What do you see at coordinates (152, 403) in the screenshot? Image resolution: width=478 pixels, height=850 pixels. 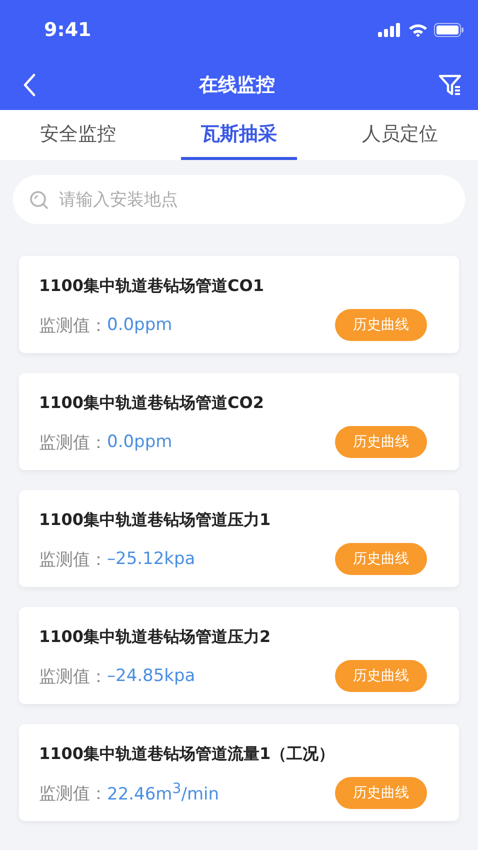 I see `card-title: 1100集中轨道巷钻场管道CO2` at bounding box center [152, 403].